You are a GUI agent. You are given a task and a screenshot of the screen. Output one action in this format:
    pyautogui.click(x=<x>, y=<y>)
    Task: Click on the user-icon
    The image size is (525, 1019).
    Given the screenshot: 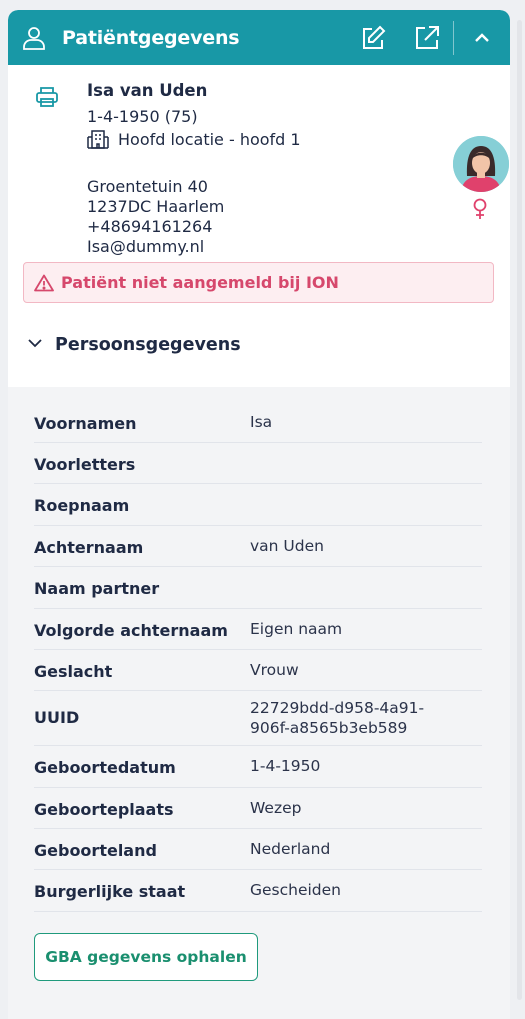 What is the action you would take?
    pyautogui.click(x=34, y=38)
    